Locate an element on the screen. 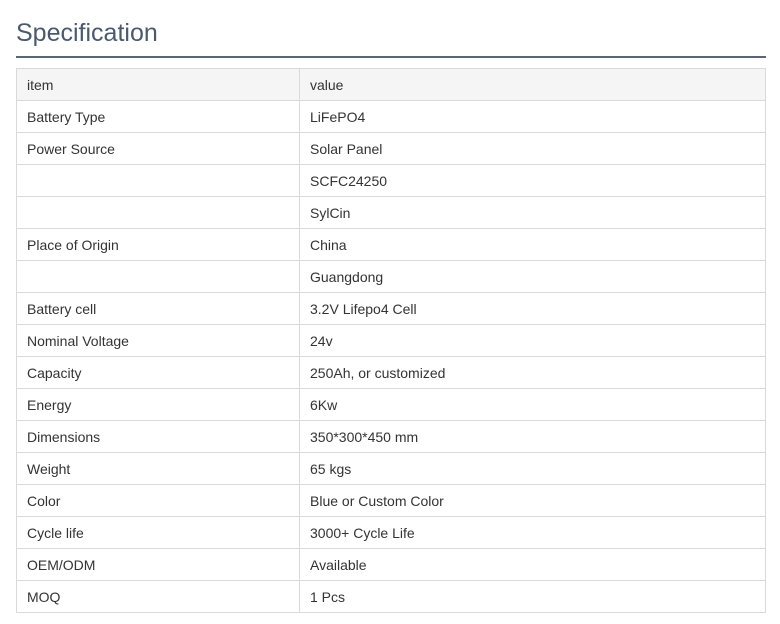  table-row: Cycle life 3000+ Cycle Life is located at coordinates (391, 532).